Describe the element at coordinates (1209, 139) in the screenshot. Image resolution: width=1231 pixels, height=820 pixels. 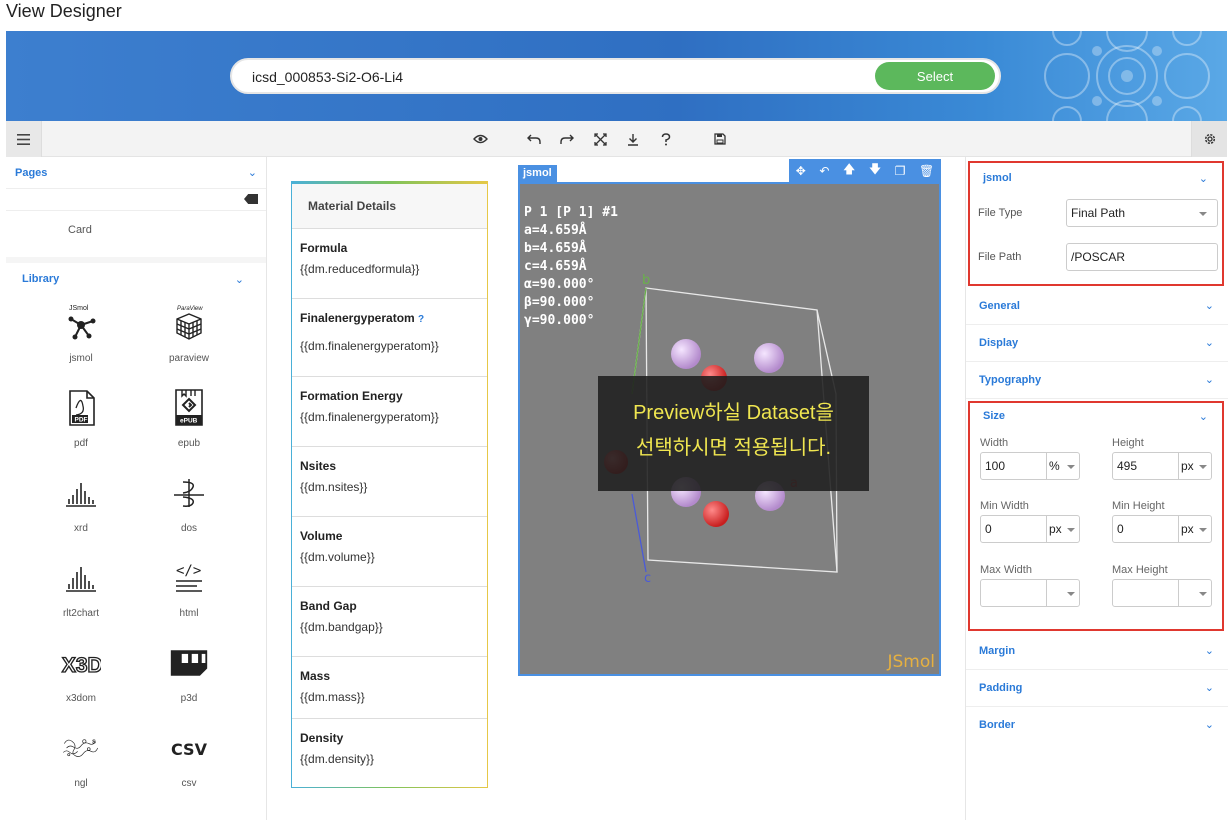
I see `gear-icon` at that location.